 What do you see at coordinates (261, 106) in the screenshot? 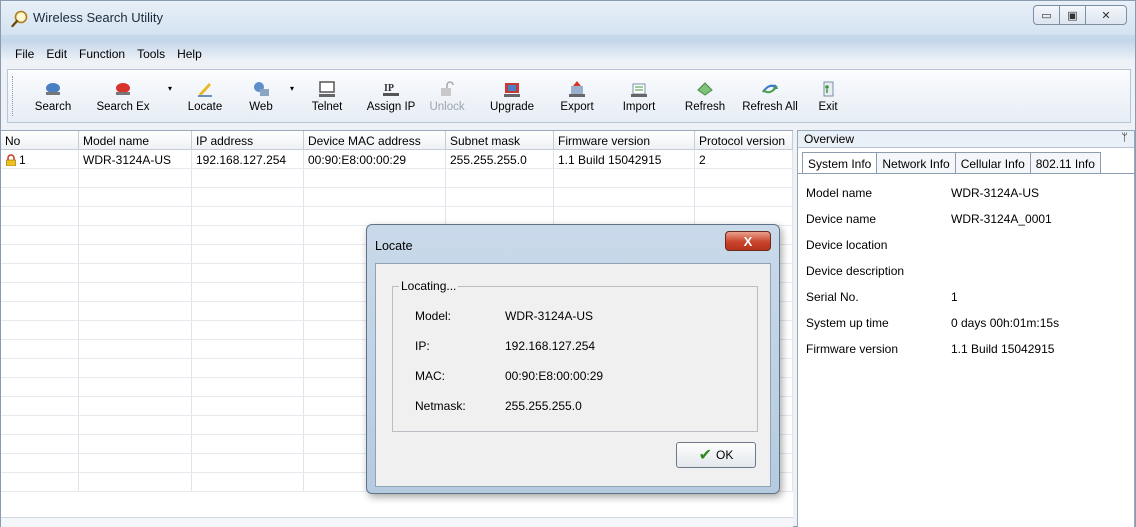
I see `web-label: Web` at bounding box center [261, 106].